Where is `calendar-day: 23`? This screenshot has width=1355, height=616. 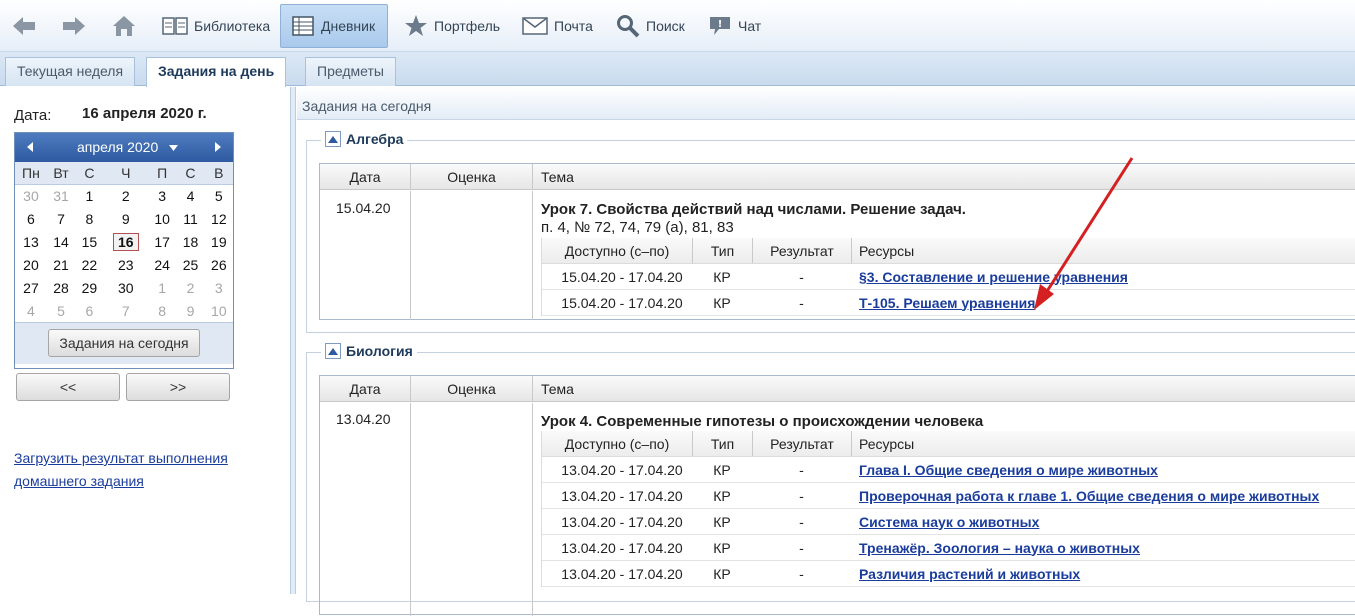 calendar-day: 23 is located at coordinates (126, 264).